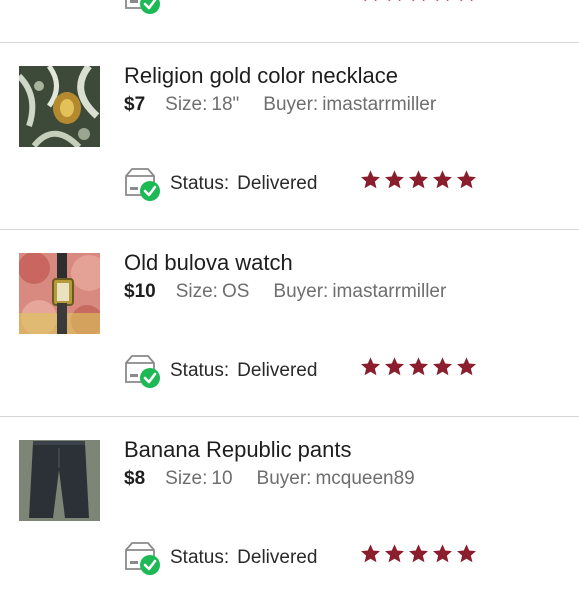 The height and width of the screenshot is (604, 579). I want to click on status-row, so click(147, 7).